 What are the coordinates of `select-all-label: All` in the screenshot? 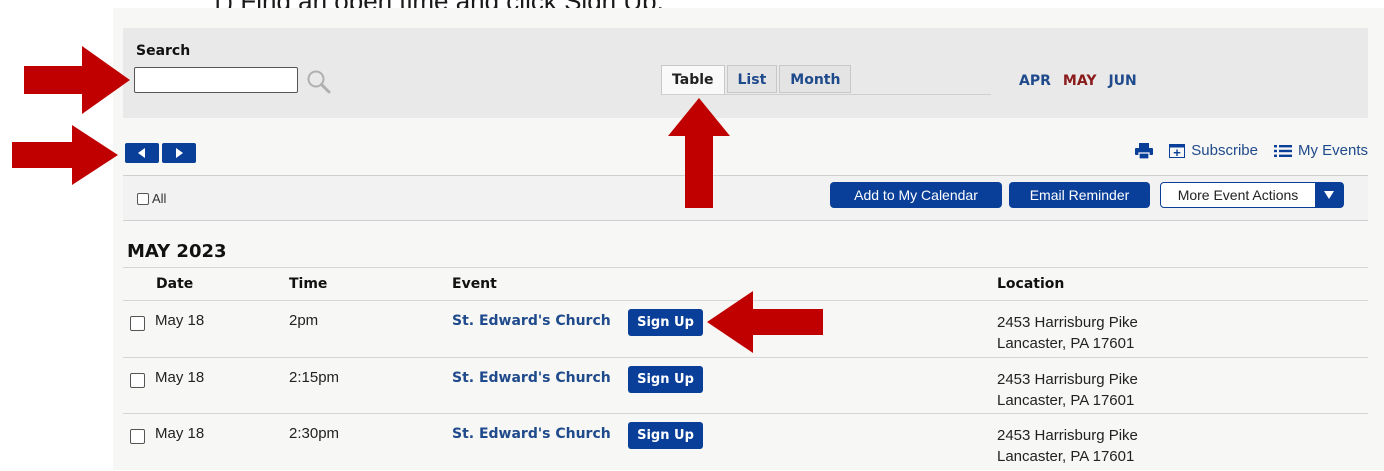 It's located at (159, 198).